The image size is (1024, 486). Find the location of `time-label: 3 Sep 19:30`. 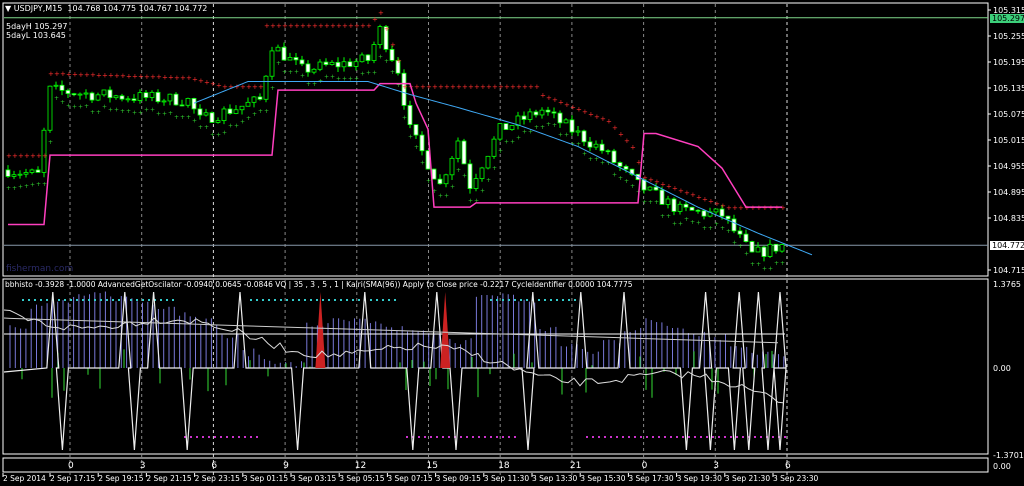

time-label: 3 Sep 19:30 is located at coordinates (699, 478).